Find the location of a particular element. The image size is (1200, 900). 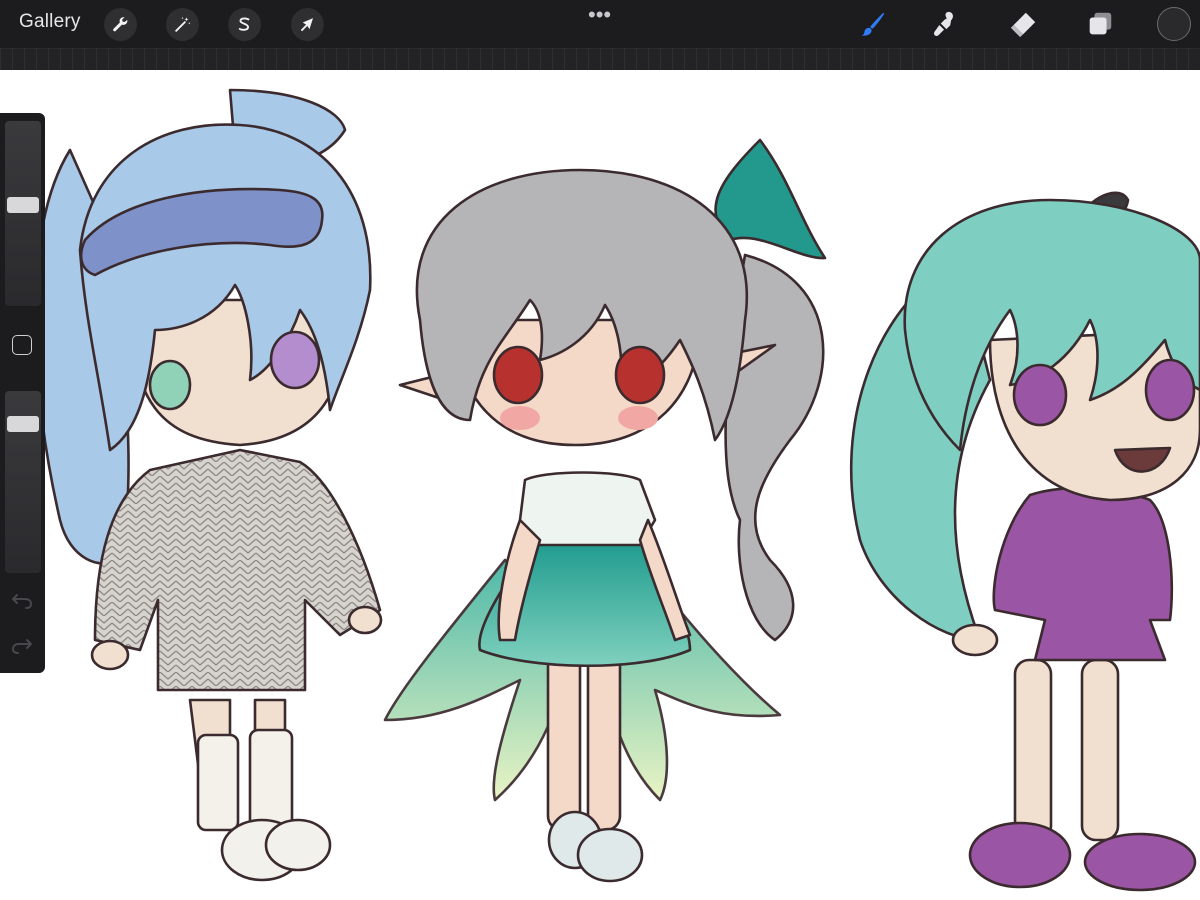

magic-wand-icon is located at coordinates (183, 24).